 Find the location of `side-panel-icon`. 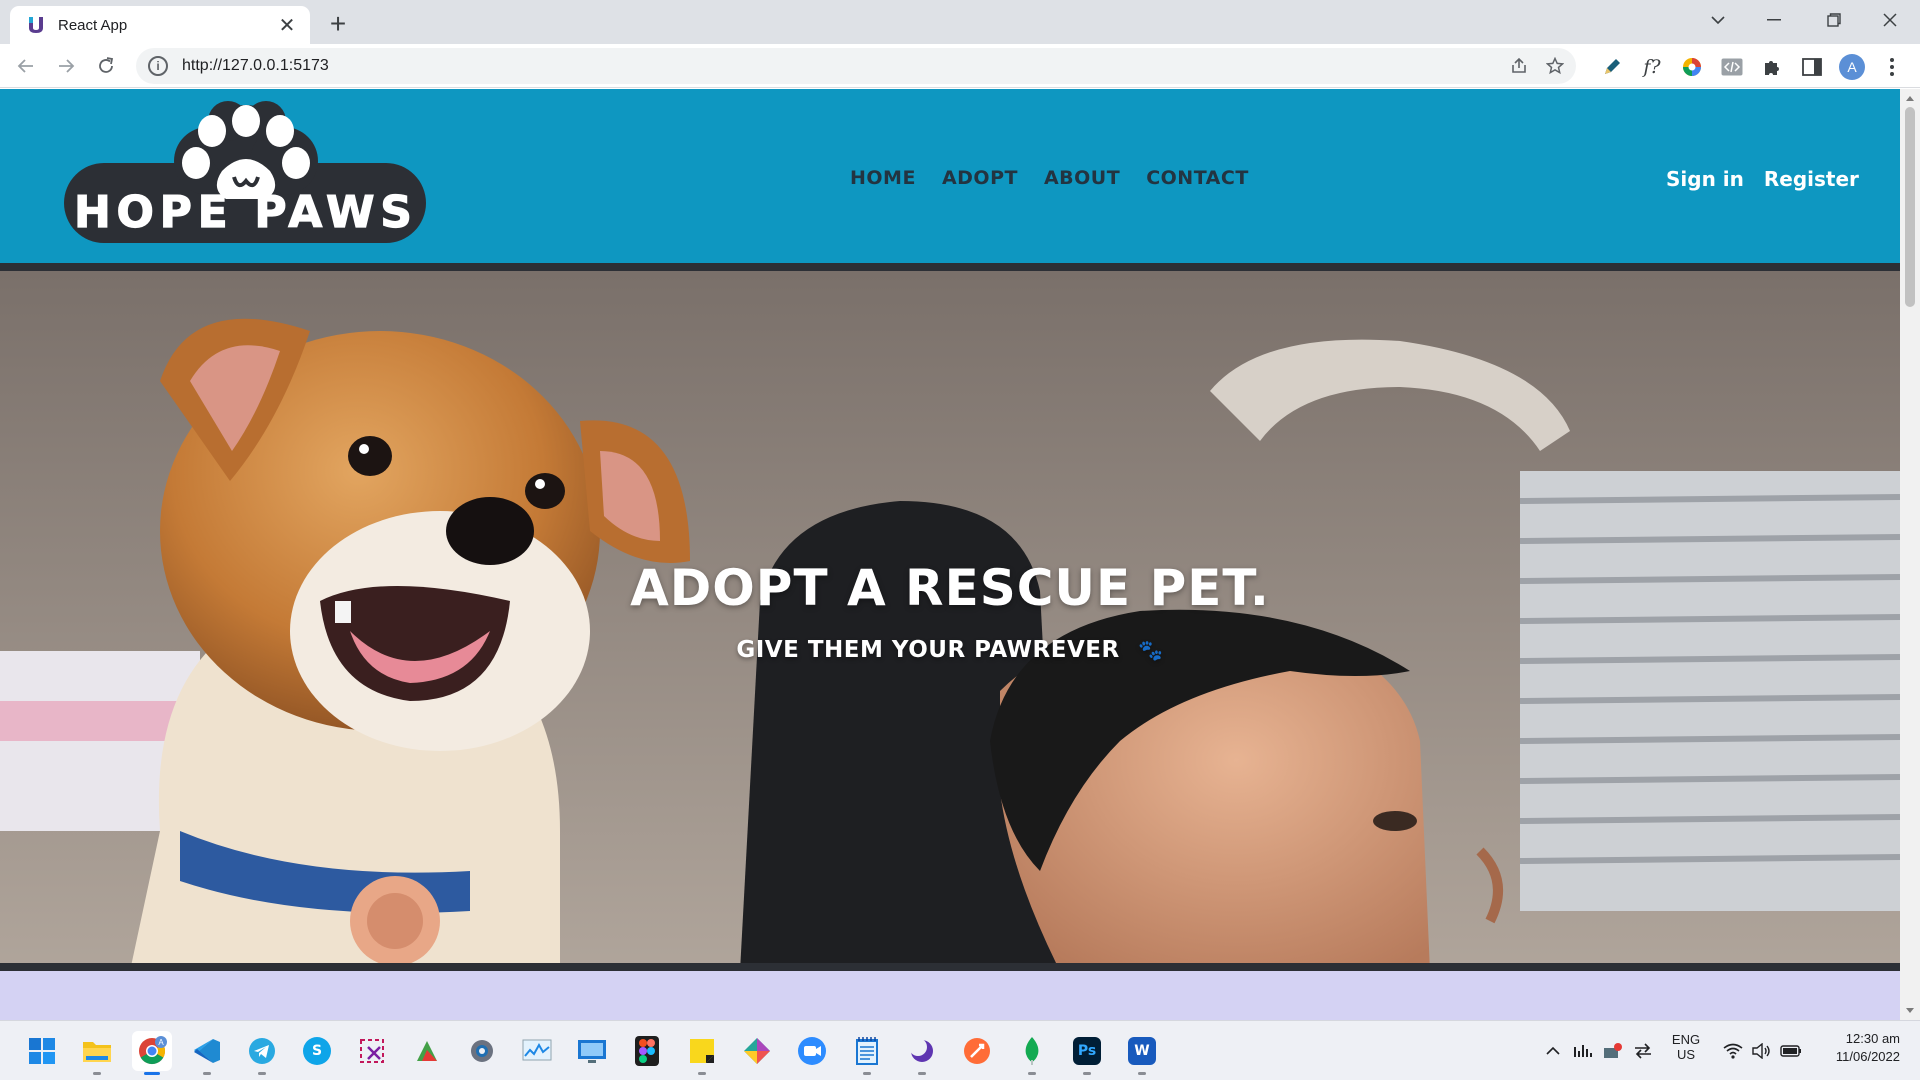

side-panel-icon is located at coordinates (1812, 67).